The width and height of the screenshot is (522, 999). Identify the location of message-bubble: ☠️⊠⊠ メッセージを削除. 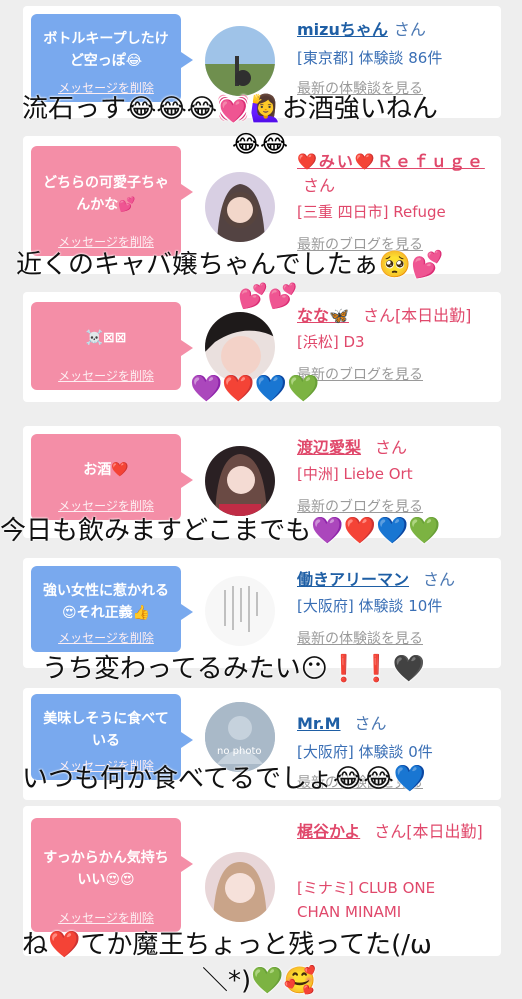
(112, 346).